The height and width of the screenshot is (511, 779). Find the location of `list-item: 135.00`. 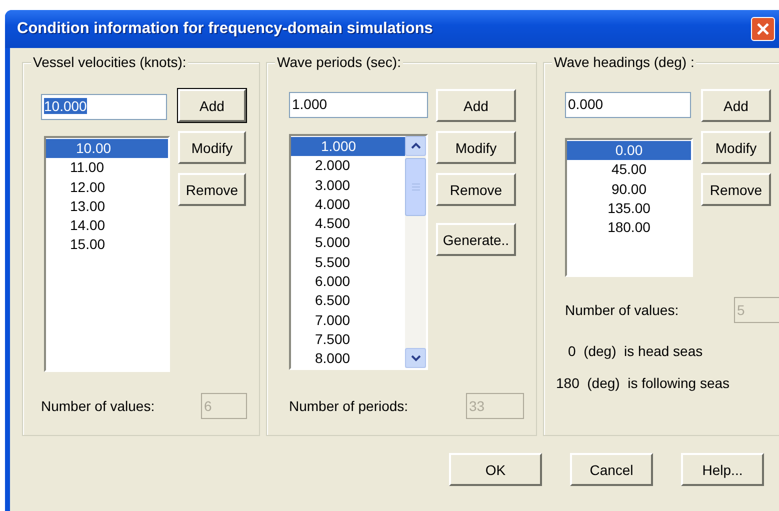

list-item: 135.00 is located at coordinates (629, 208).